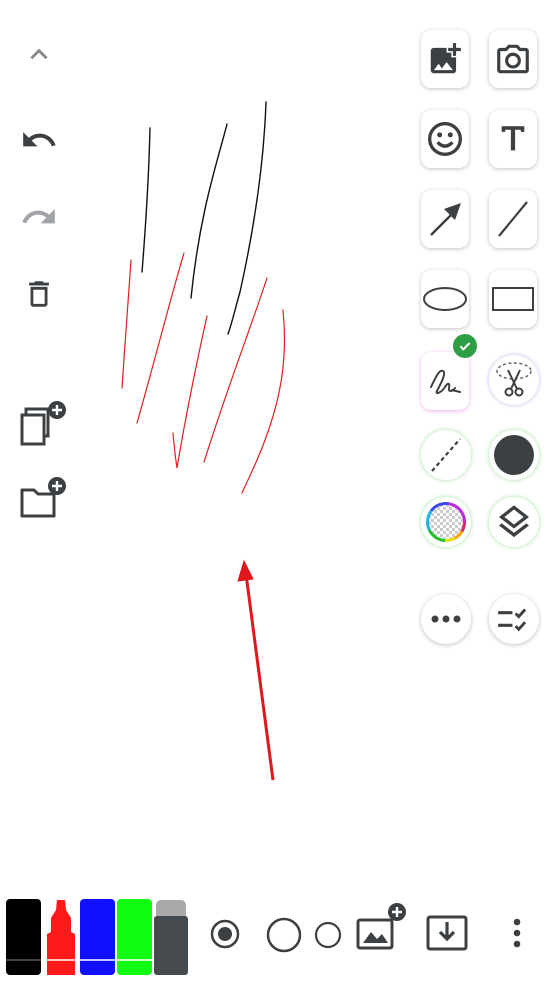 Image resolution: width=554 pixels, height=984 pixels. I want to click on layers-icon, so click(514, 521).